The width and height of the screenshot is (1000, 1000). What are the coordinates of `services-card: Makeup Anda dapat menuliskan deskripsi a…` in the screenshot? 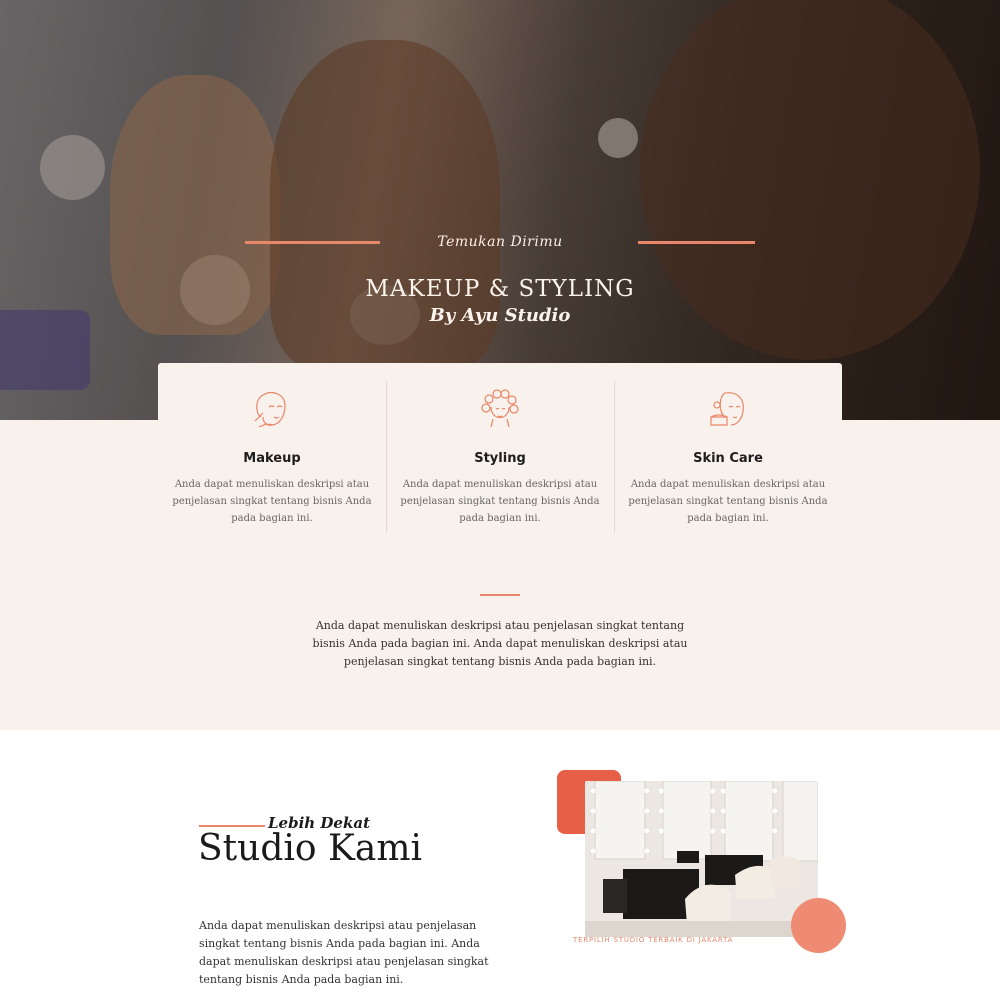 It's located at (500, 458).